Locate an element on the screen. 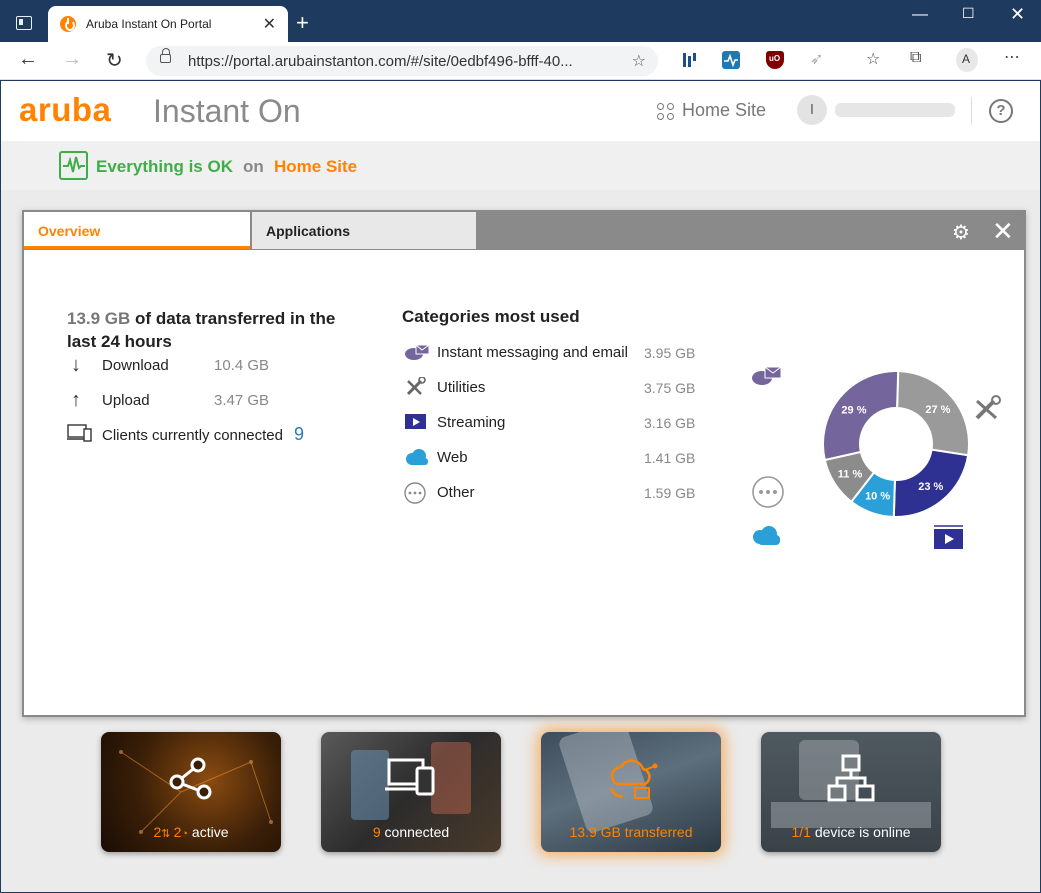 This screenshot has height=893, width=1041. sites-grid-icon is located at coordinates (666, 112).